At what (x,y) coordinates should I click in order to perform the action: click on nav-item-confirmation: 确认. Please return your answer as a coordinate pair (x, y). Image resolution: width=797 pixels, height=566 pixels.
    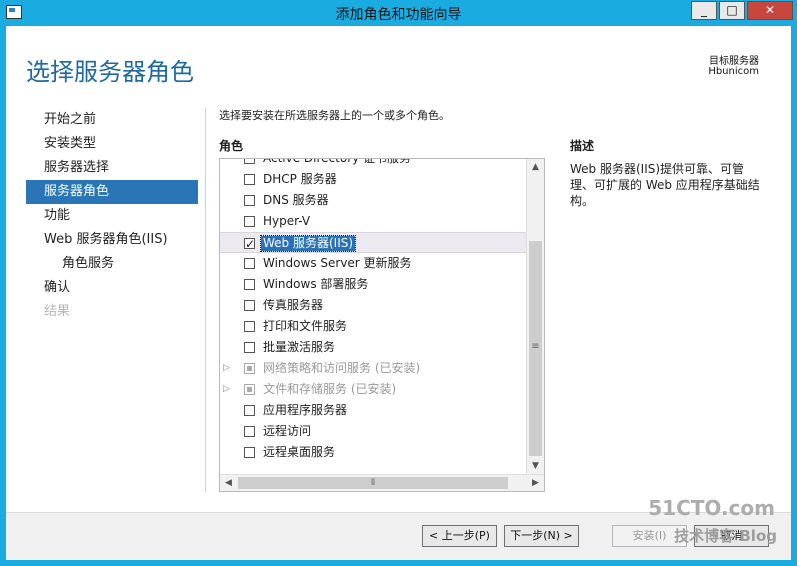
    Looking at the image, I should click on (112, 288).